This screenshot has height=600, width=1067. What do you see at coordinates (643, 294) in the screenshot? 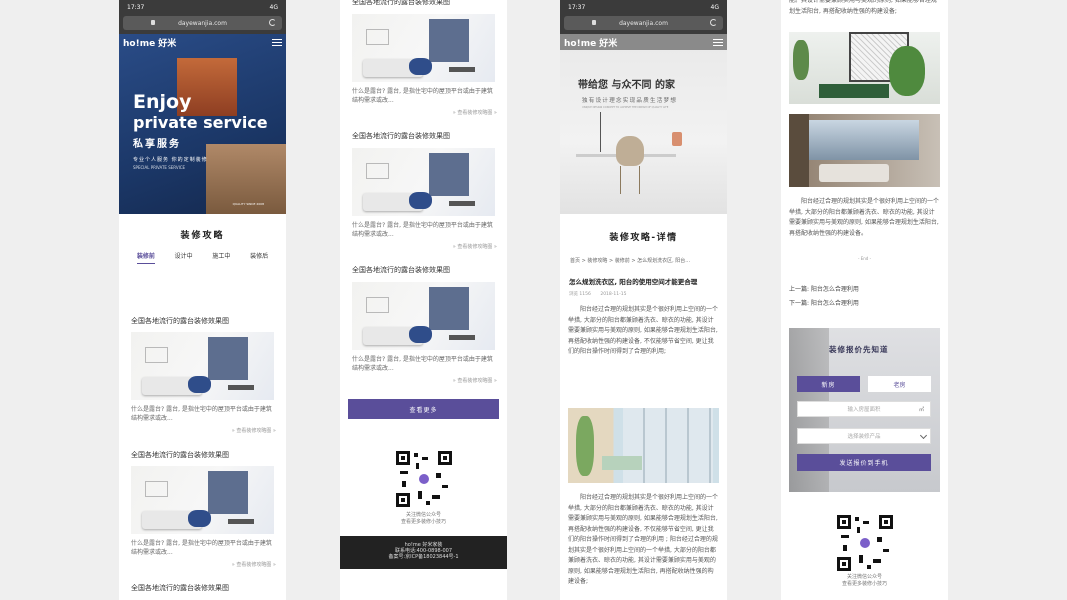
I see `article-meta: 浏览 1156 2018-11-15` at bounding box center [643, 294].